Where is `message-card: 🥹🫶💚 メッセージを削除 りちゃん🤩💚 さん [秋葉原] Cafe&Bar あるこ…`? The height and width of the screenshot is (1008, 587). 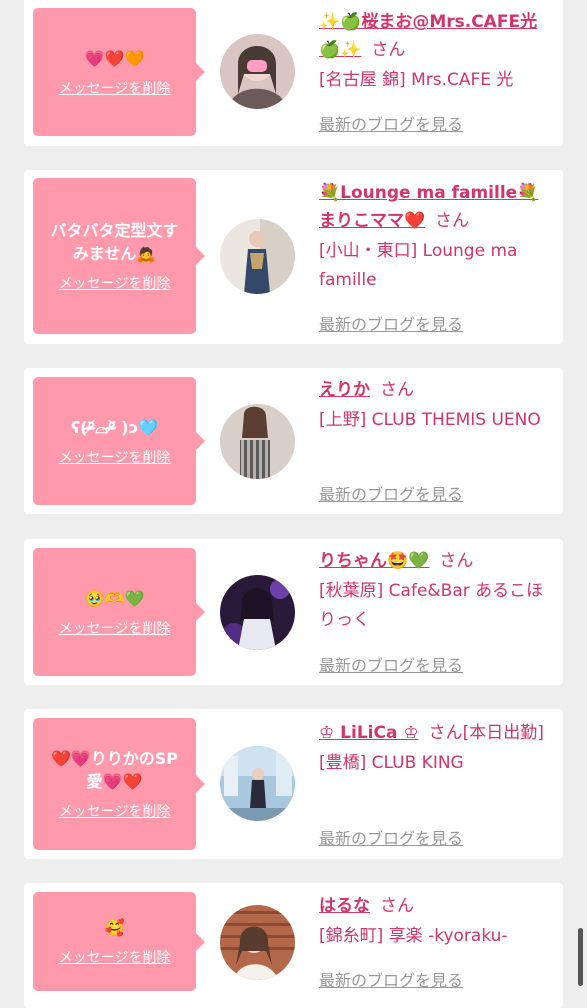
message-card: 🥹🫶💚 メッセージを削除 りちゃん🤩💚 さん [秋葉原] Cafe&Bar あるこ… is located at coordinates (293, 612).